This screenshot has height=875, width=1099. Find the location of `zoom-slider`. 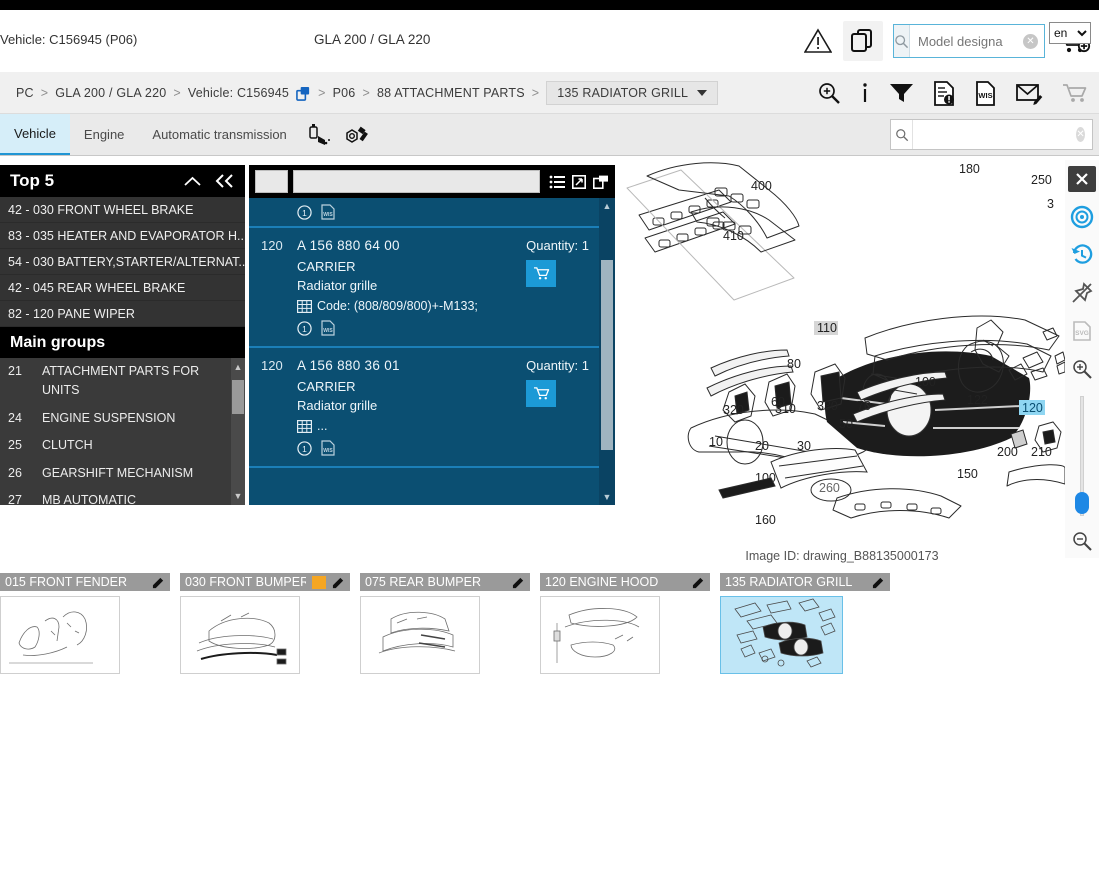

zoom-slider is located at coordinates (1082, 456).